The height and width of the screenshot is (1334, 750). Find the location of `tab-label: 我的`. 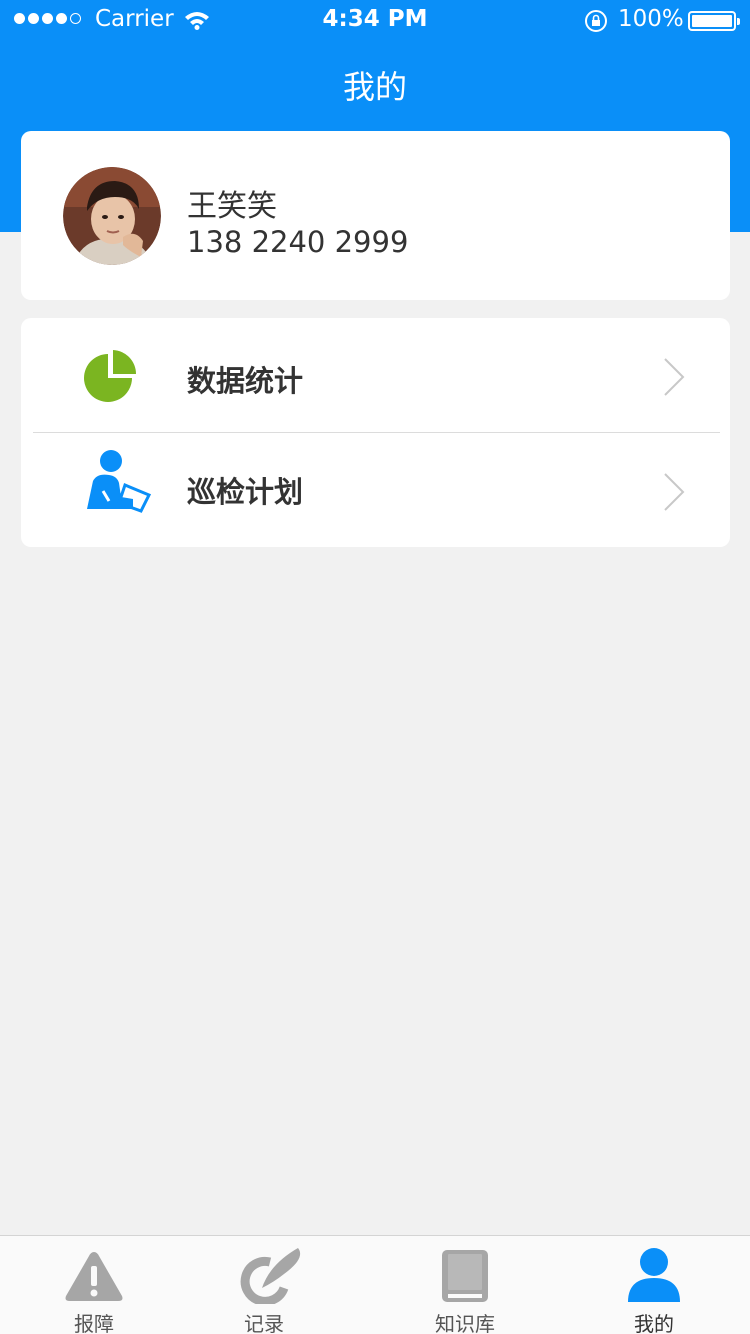

tab-label: 我的 is located at coordinates (654, 1323).